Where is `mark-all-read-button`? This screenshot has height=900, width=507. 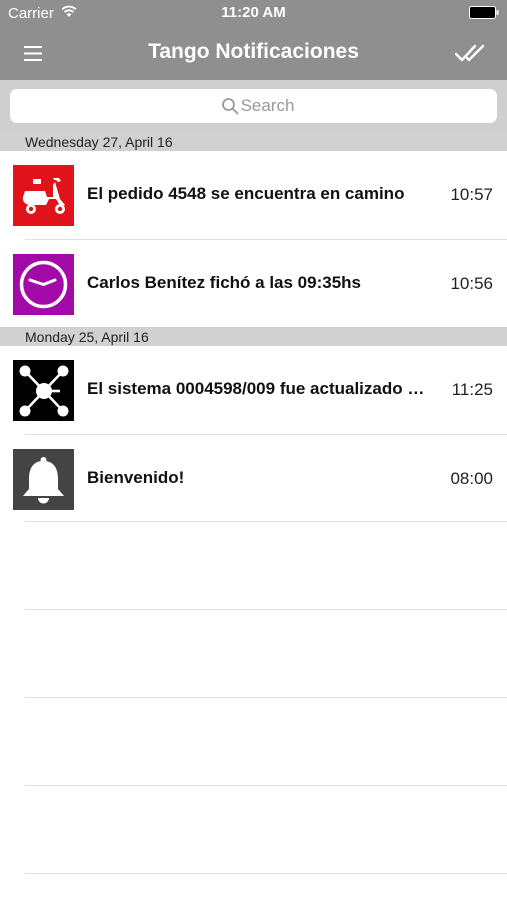 mark-all-read-button is located at coordinates (470, 53).